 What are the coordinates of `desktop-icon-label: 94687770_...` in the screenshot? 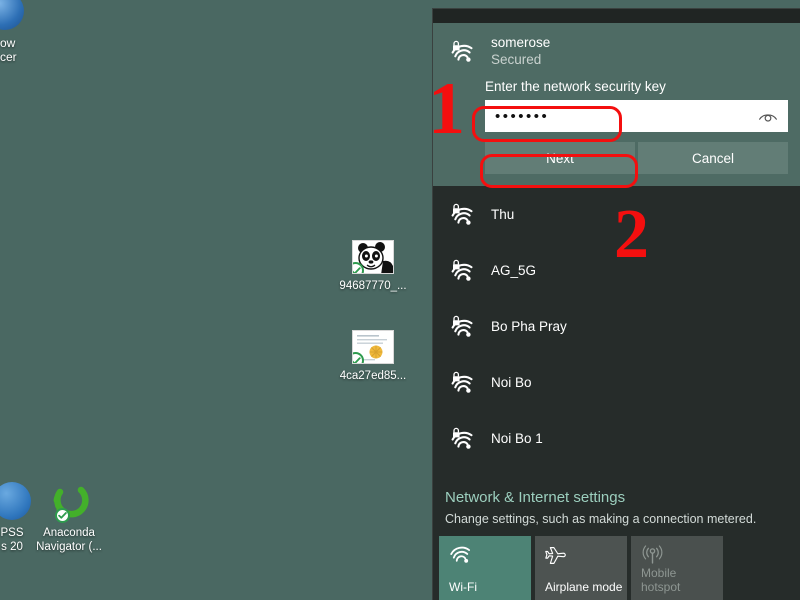 It's located at (373, 286).